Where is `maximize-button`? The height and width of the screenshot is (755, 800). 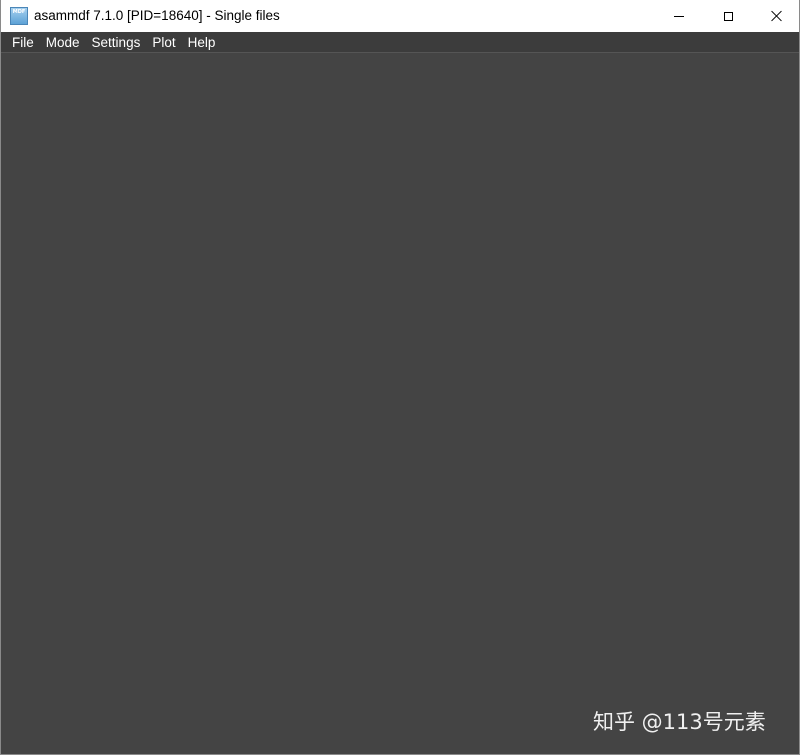 maximize-button is located at coordinates (728, 16).